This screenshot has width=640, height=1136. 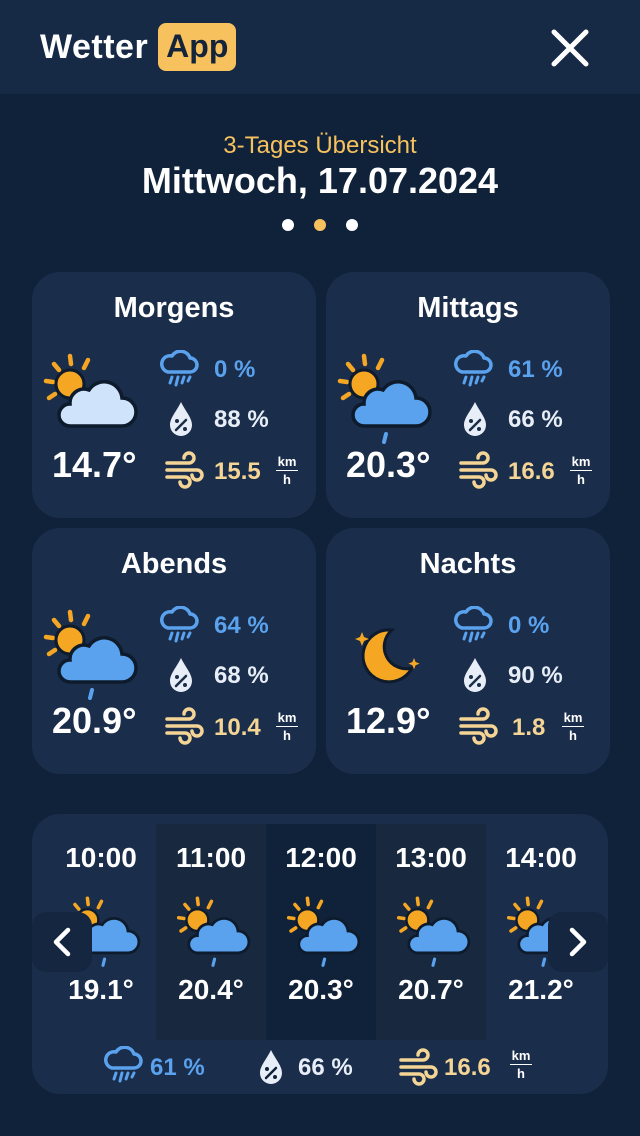 What do you see at coordinates (211, 989) in the screenshot?
I see `hour-temperature: 20.4°` at bounding box center [211, 989].